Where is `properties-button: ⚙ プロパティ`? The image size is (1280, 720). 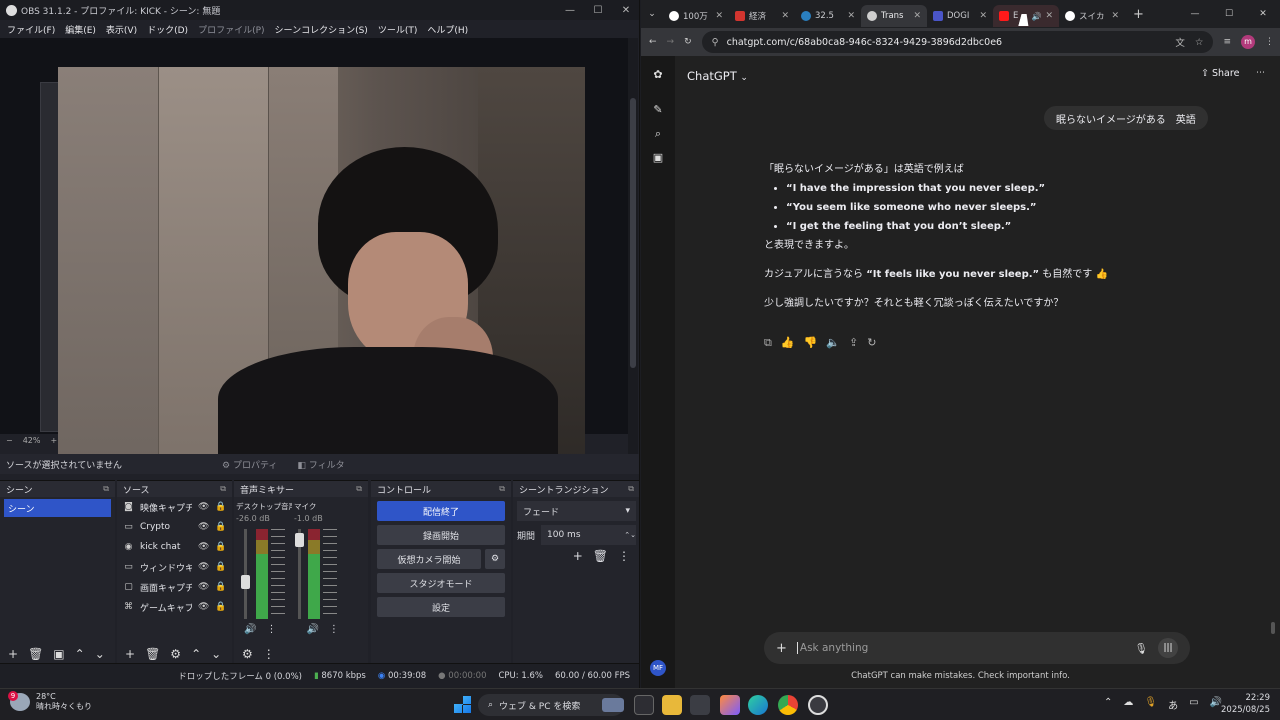
properties-button: ⚙ プロパティ is located at coordinates (249, 464).